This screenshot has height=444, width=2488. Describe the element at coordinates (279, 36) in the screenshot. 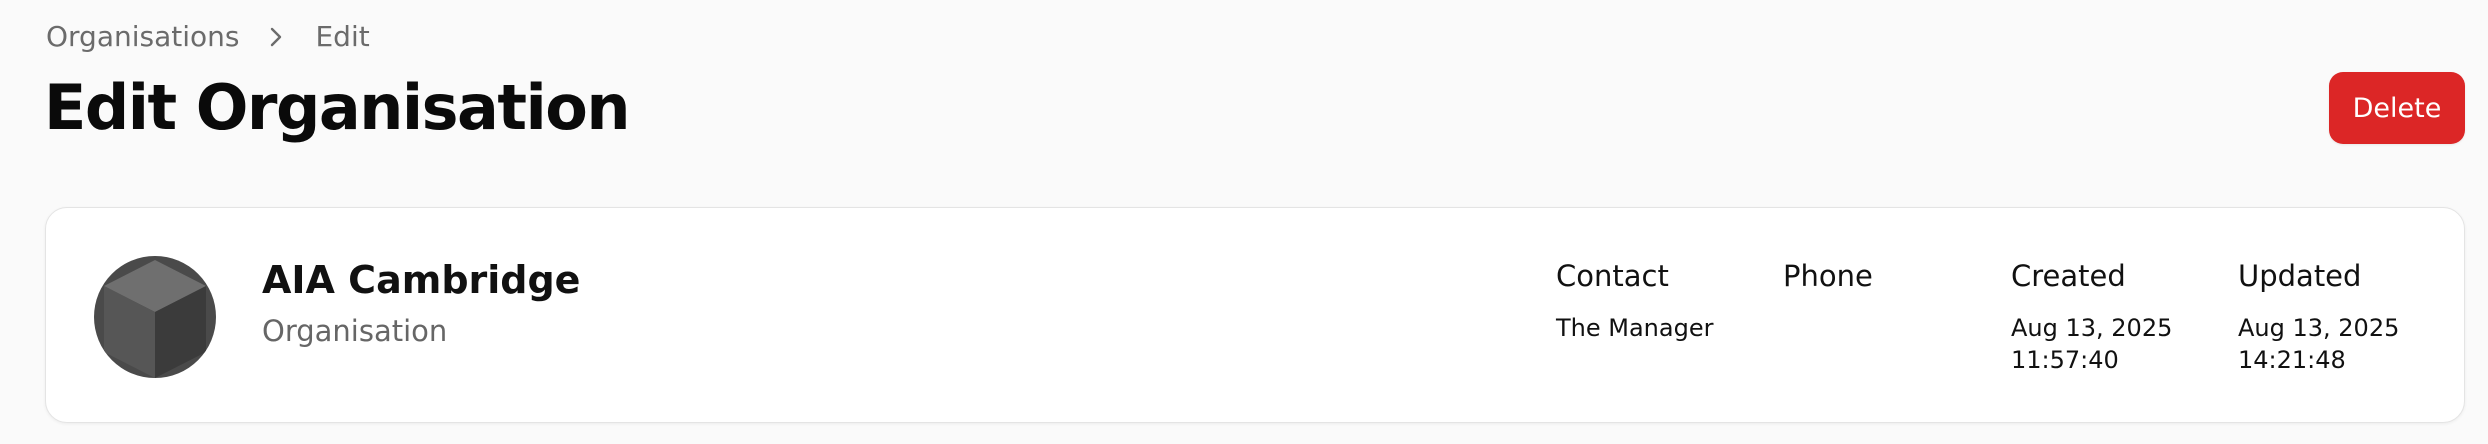

I see `chevron-right-icon` at that location.